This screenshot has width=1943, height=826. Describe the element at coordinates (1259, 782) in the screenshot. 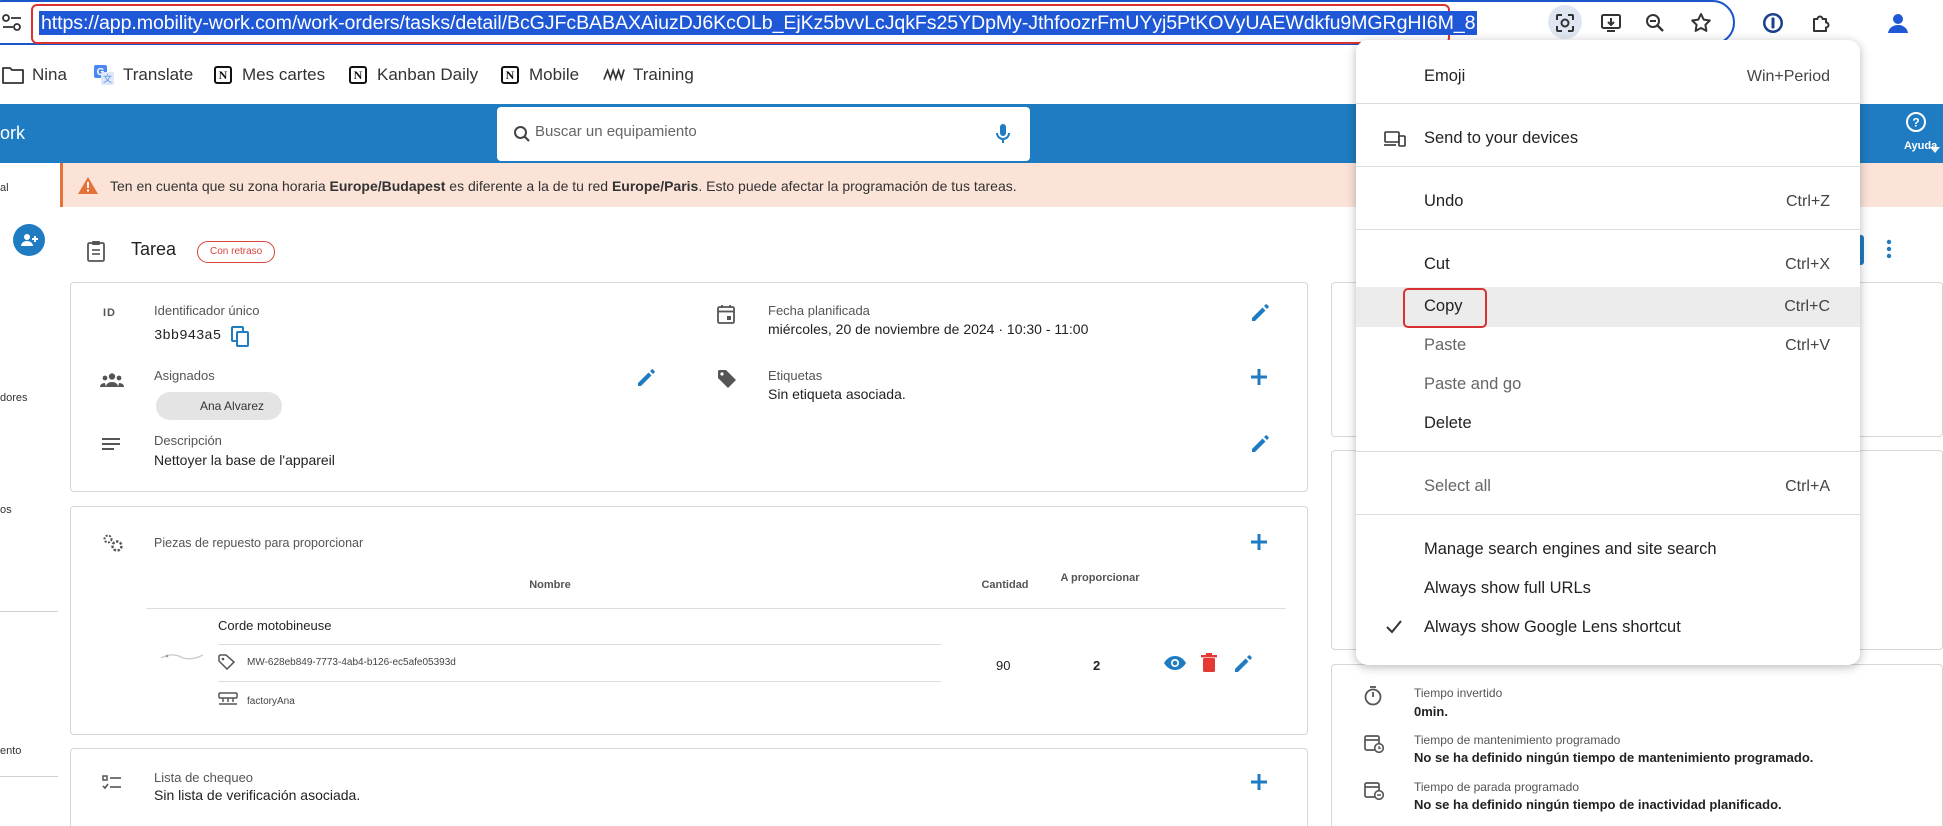

I see `add-checklist-icon` at that location.